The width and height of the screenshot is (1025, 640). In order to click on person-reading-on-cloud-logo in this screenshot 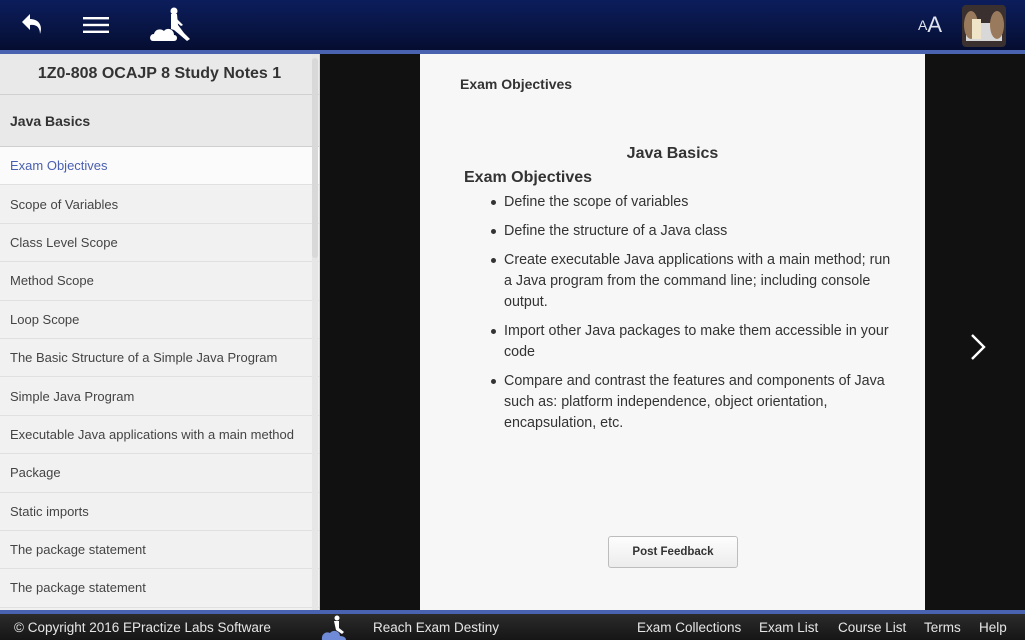, I will do `click(170, 24)`.